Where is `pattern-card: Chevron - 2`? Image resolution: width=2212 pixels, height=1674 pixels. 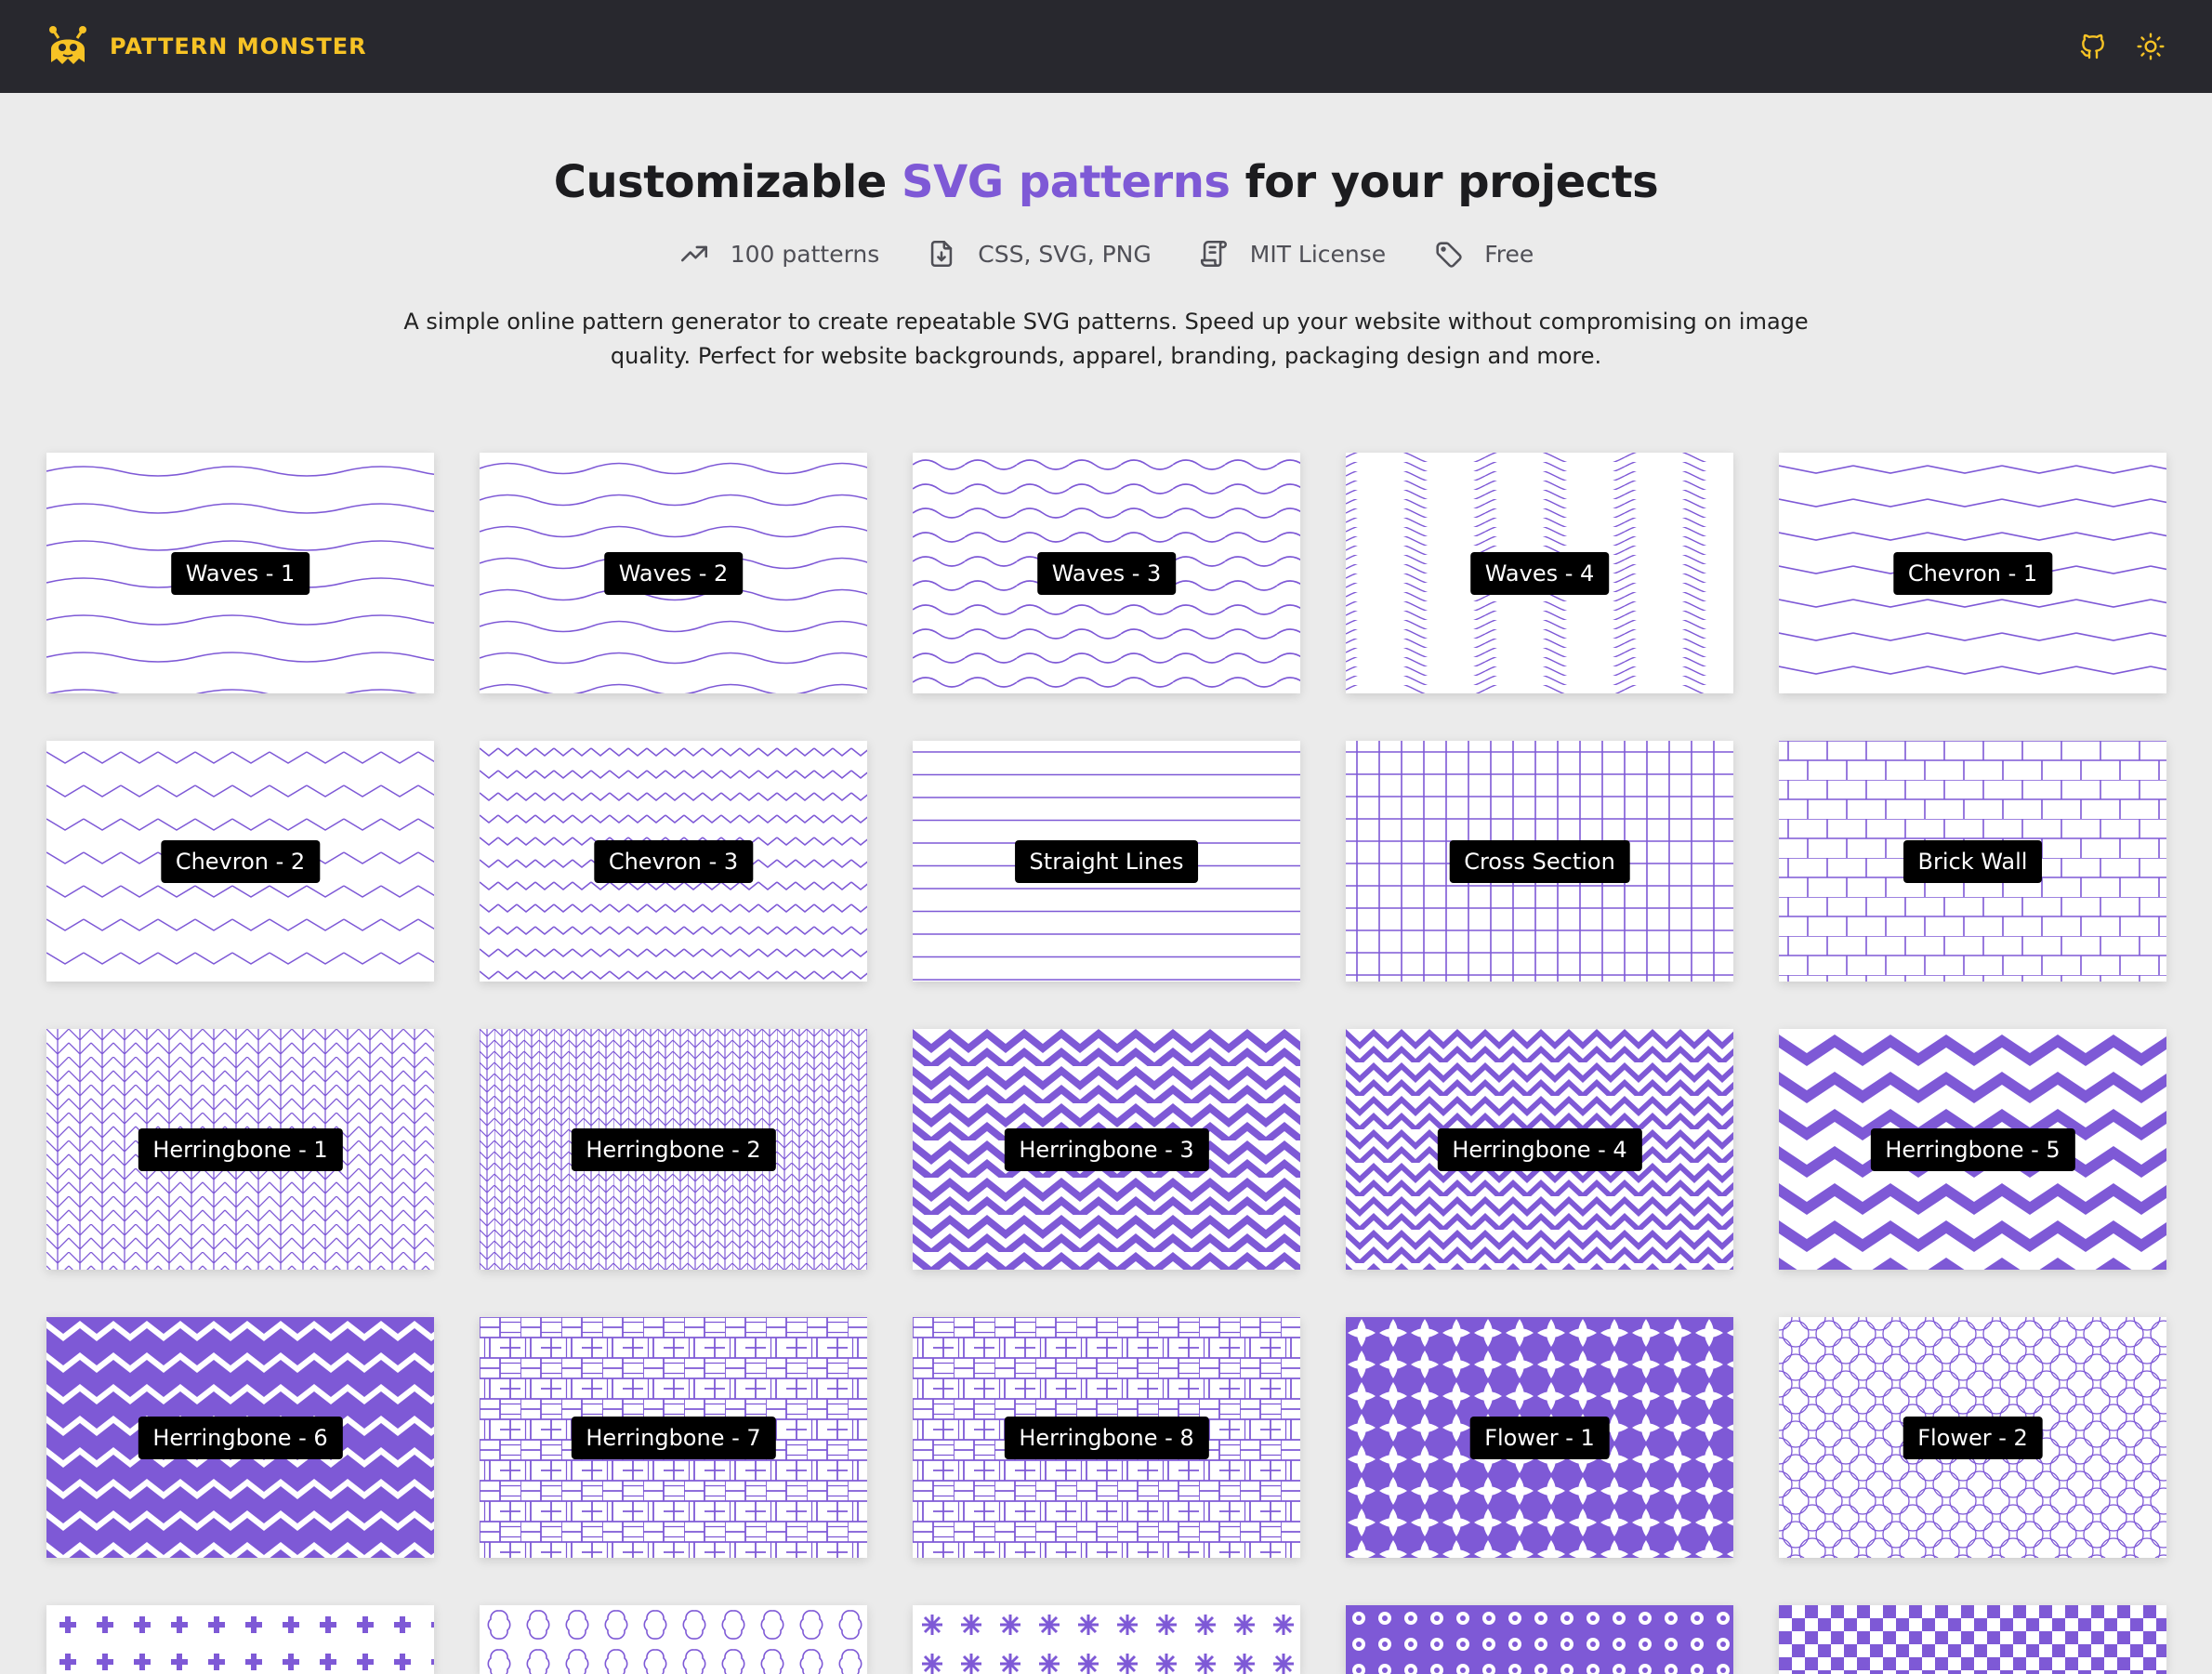
pattern-card: Chevron - 2 is located at coordinates (240, 861).